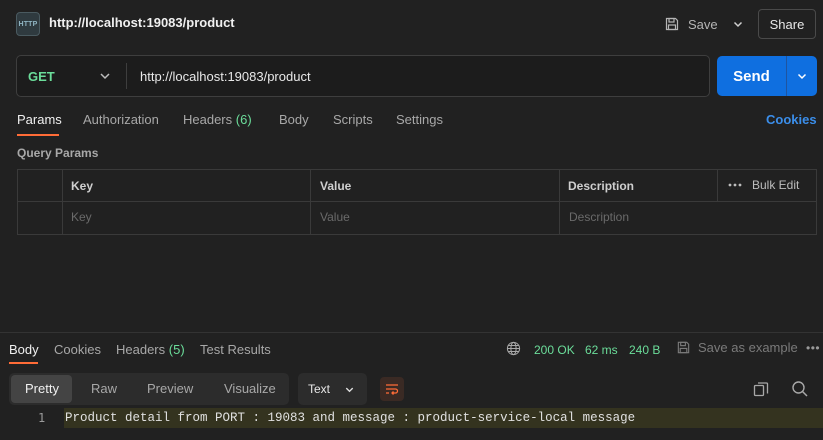 This screenshot has width=823, height=440. I want to click on bulk-edit-label: Bulk Edit, so click(776, 185).